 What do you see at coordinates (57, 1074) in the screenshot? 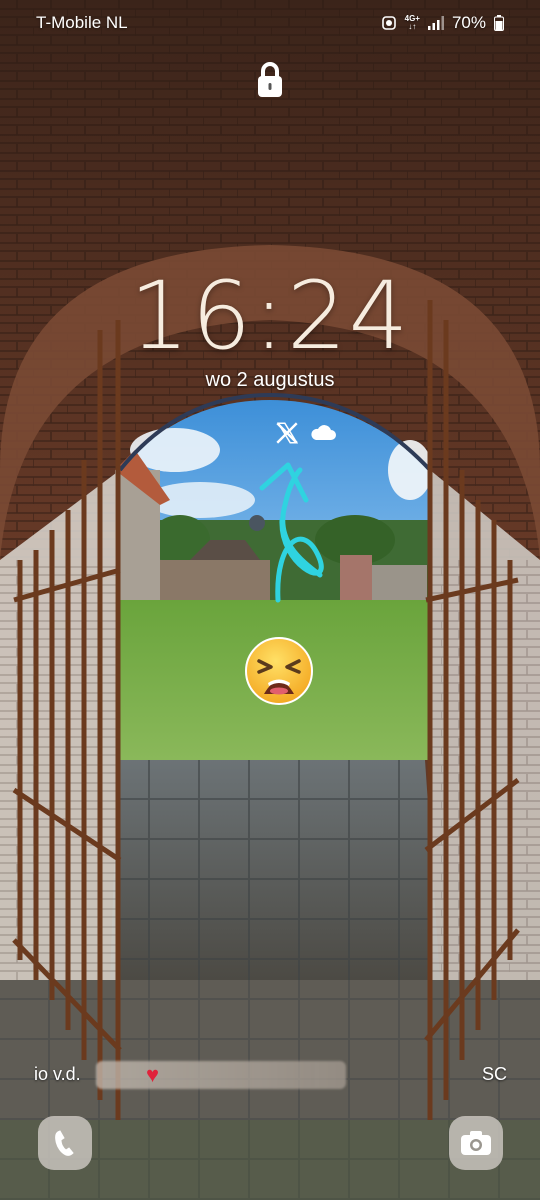
I see `notification-sender: io v.d.` at bounding box center [57, 1074].